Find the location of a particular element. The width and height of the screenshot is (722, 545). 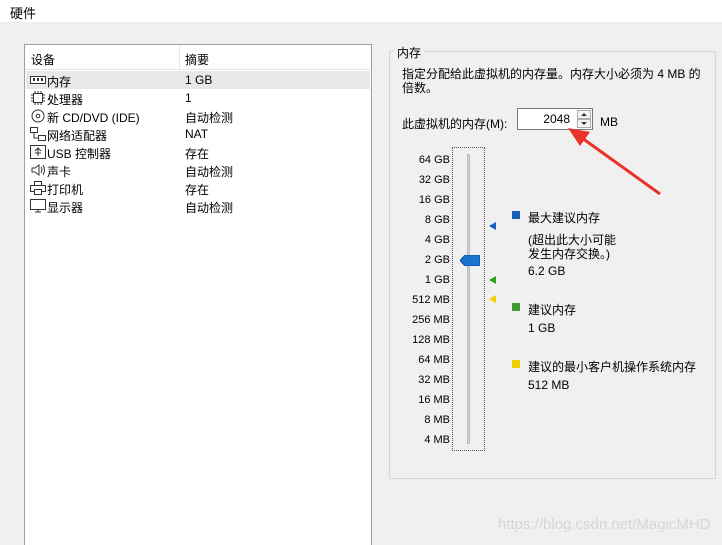

device-name: 打印机 is located at coordinates (65, 190).